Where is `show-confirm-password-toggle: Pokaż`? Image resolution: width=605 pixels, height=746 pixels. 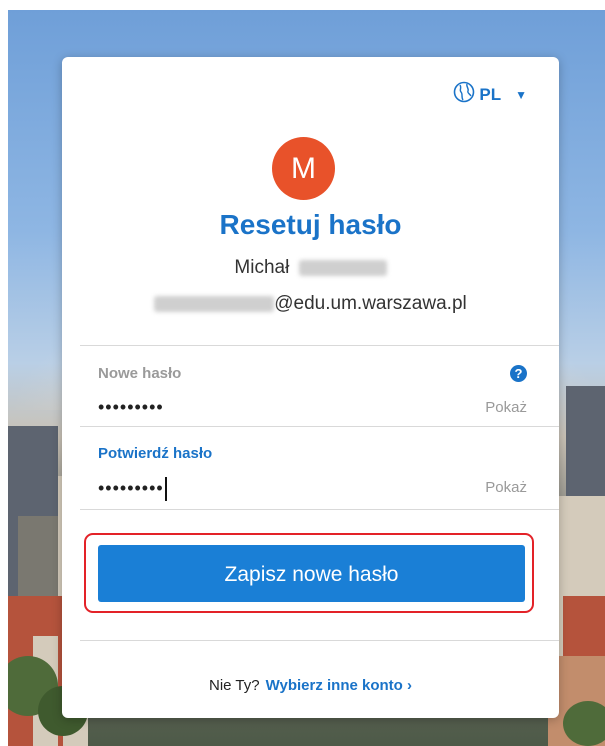
show-confirm-password-toggle: Pokaż is located at coordinates (506, 487).